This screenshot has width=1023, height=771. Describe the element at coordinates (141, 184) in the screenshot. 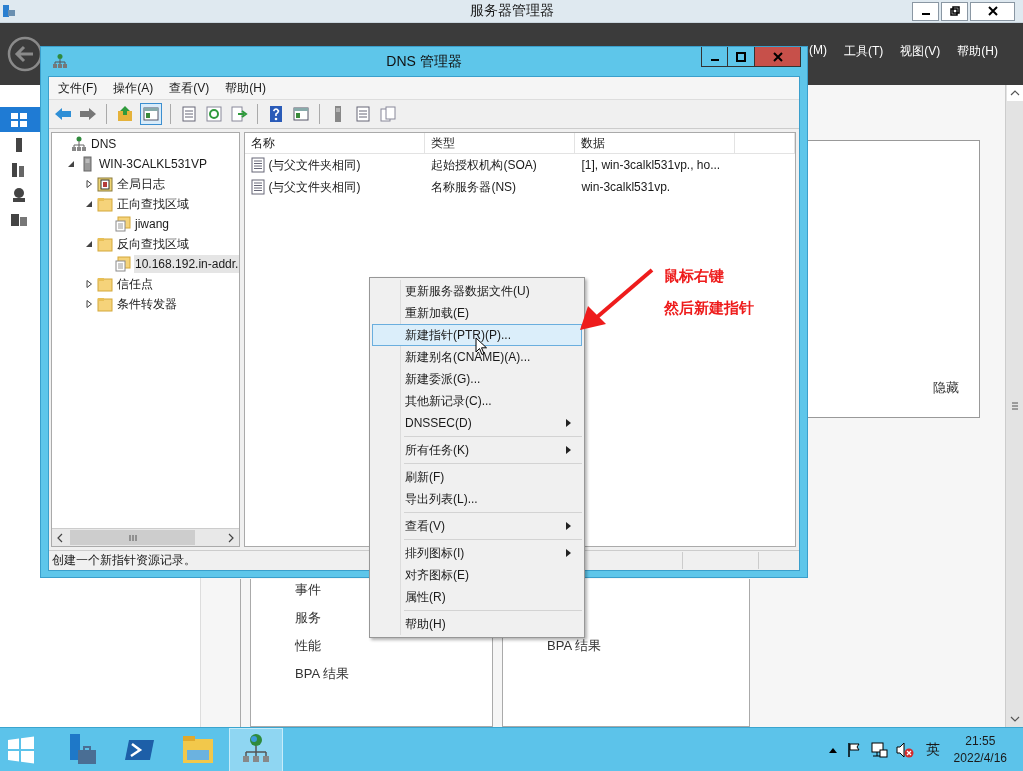

I see `tree-item: 全局日志` at that location.